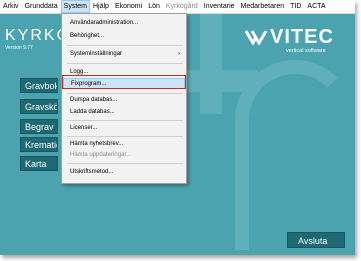  I want to click on karta-button: Karta, so click(39, 163).